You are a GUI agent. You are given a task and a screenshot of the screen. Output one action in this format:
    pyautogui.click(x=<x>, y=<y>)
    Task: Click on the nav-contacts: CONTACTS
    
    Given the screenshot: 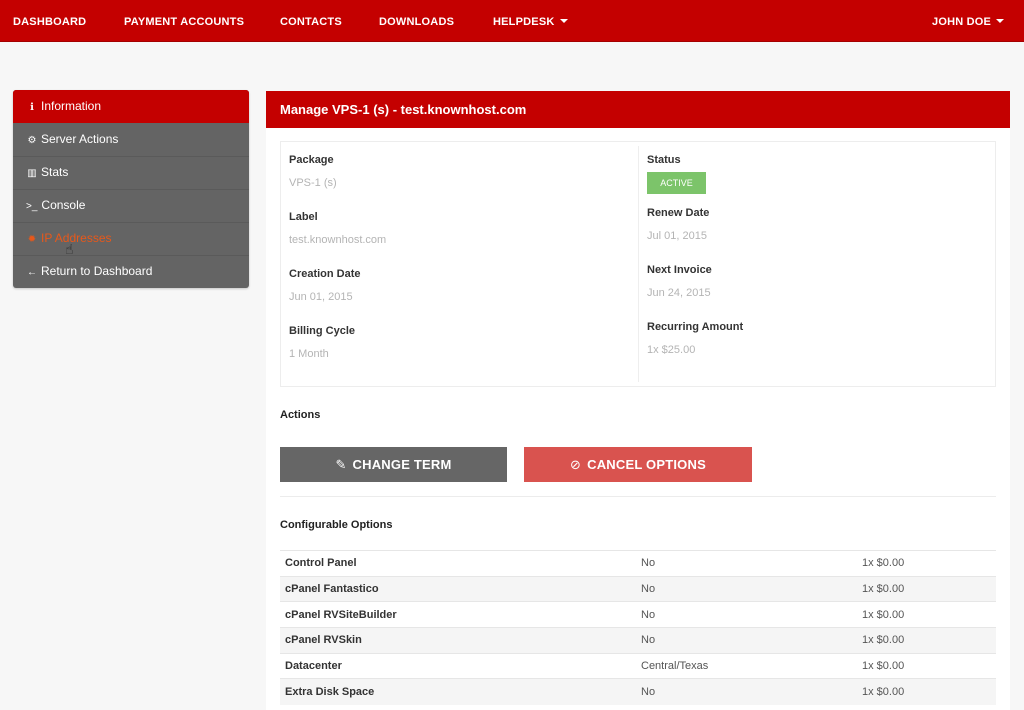 What is the action you would take?
    pyautogui.click(x=311, y=21)
    